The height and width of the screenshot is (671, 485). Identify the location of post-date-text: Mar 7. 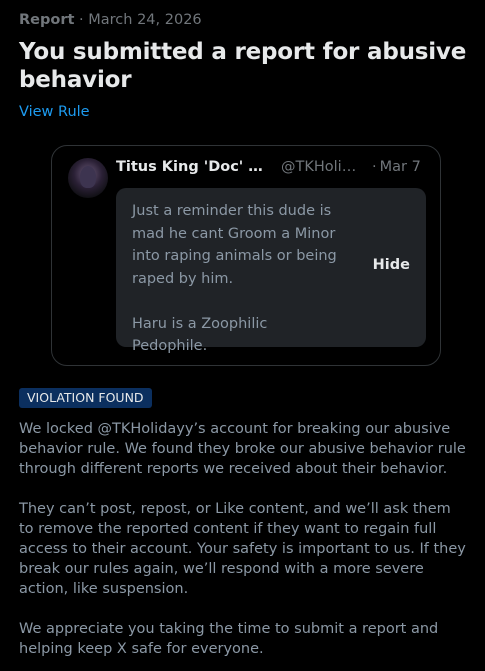
(400, 167).